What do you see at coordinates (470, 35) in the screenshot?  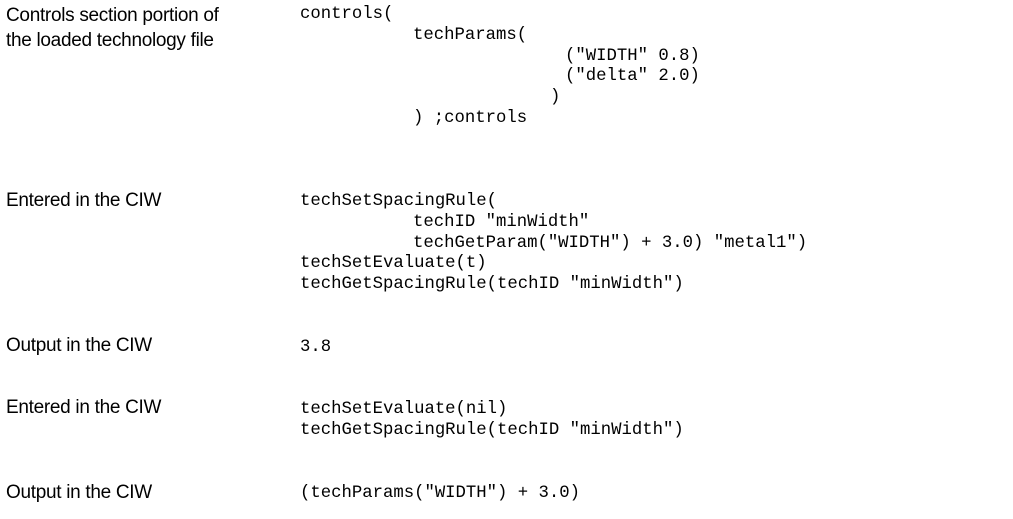 I see `code-line: techParams(` at bounding box center [470, 35].